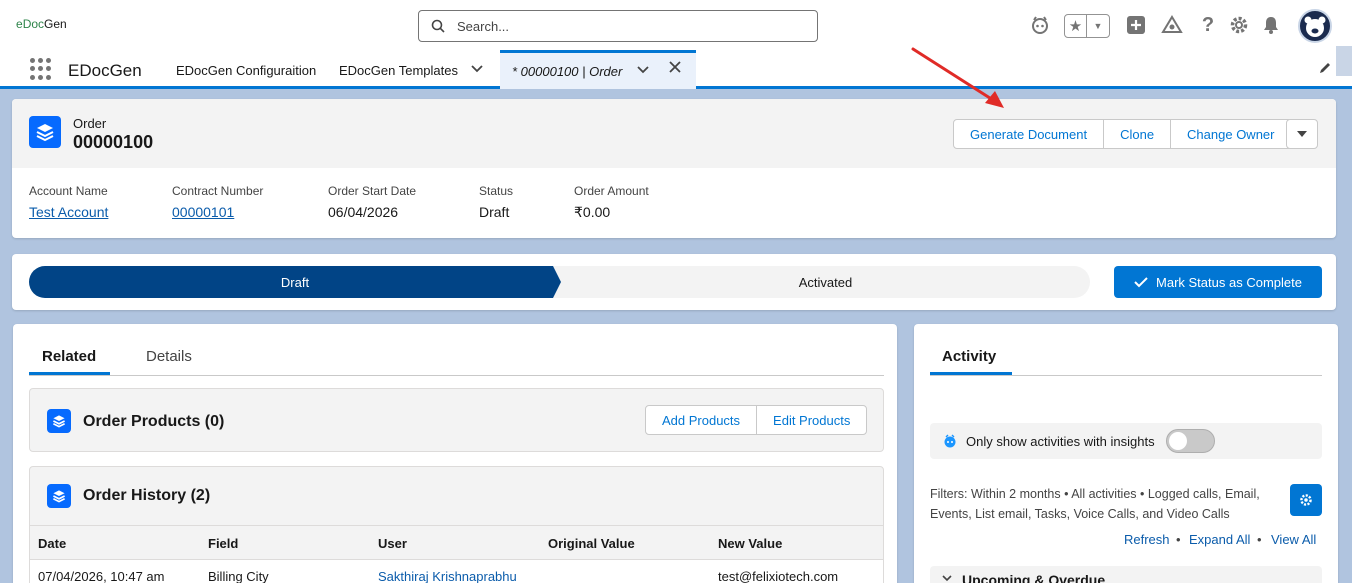  What do you see at coordinates (1034, 577) in the screenshot?
I see `upcoming-overdue-label: Upcoming & Overdue` at bounding box center [1034, 577].